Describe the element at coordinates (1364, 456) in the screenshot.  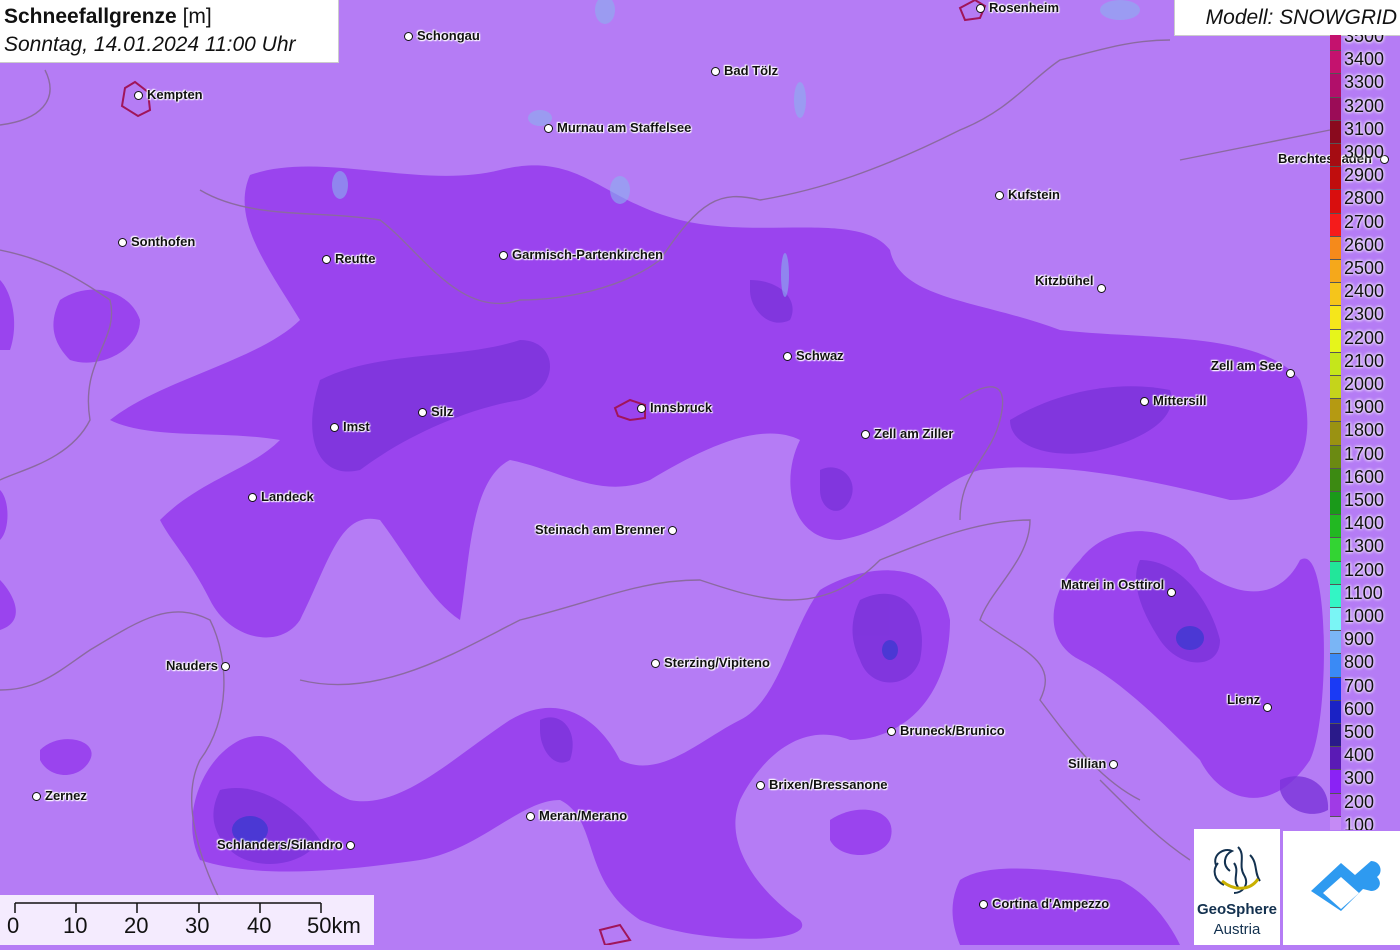
I see `legend-row: 1700` at that location.